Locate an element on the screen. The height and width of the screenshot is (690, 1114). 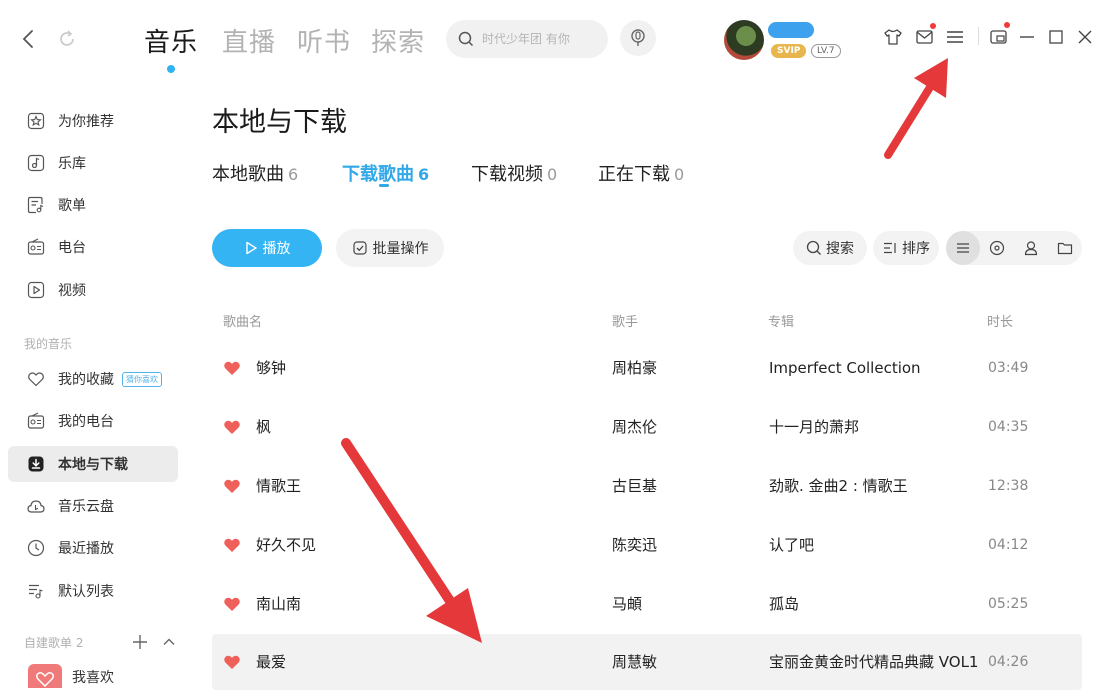
song-name: 够钟 is located at coordinates (271, 368).